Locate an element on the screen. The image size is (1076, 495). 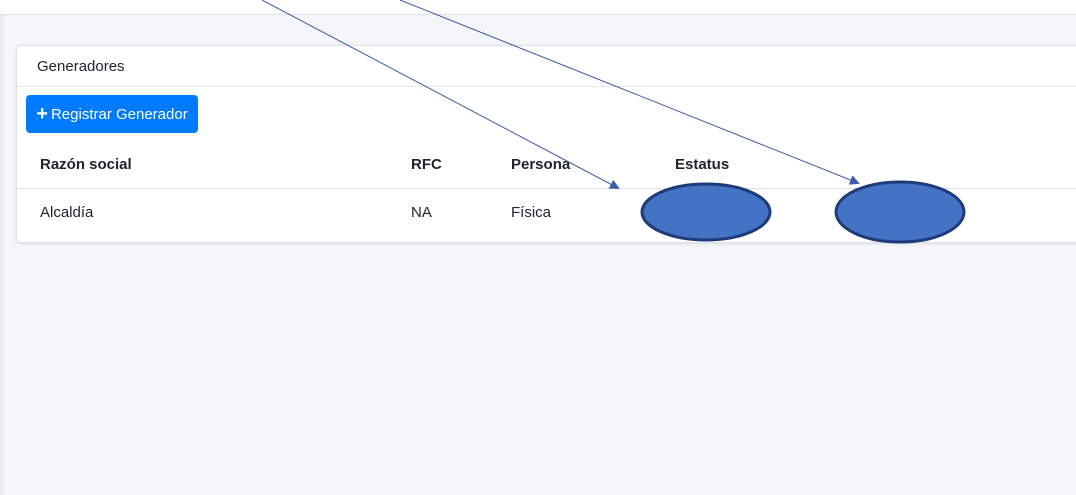
column-header-persona: Persona is located at coordinates (541, 164).